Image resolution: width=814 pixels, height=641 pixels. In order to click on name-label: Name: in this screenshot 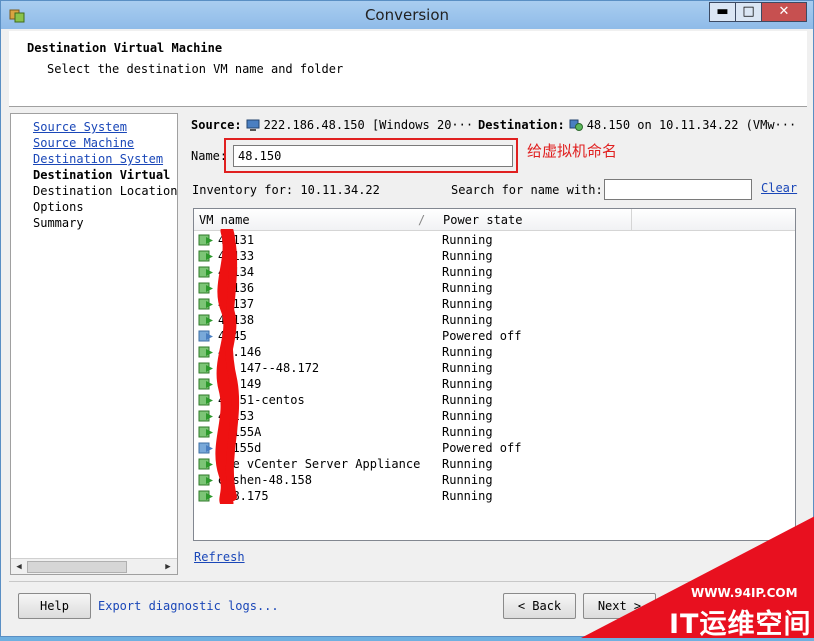, I will do `click(209, 156)`.